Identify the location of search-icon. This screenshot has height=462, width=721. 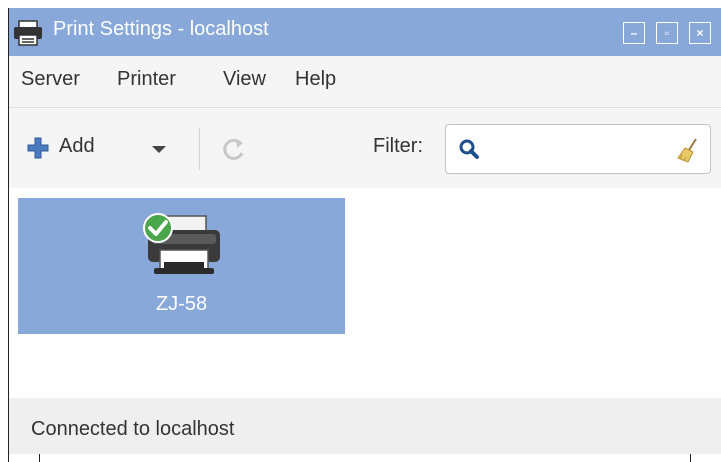
(469, 149).